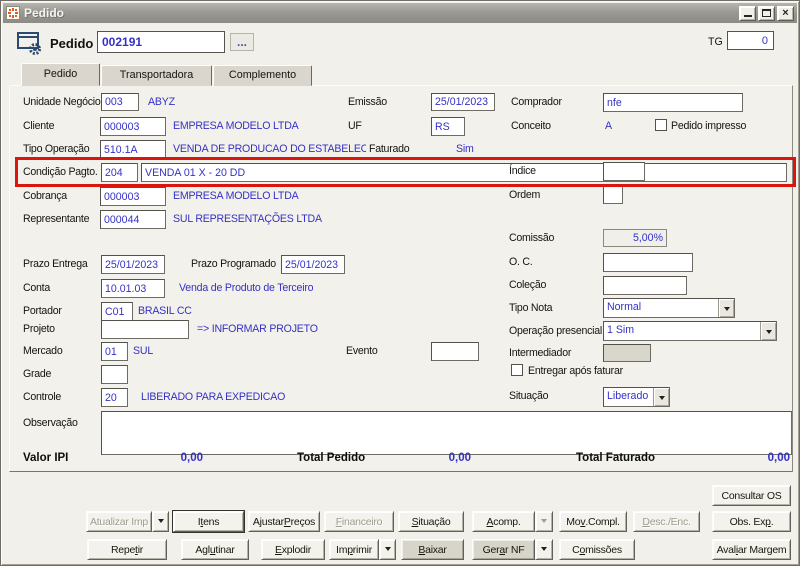  Describe the element at coordinates (525, 195) in the screenshot. I see `ordem-label: Ordem` at that location.